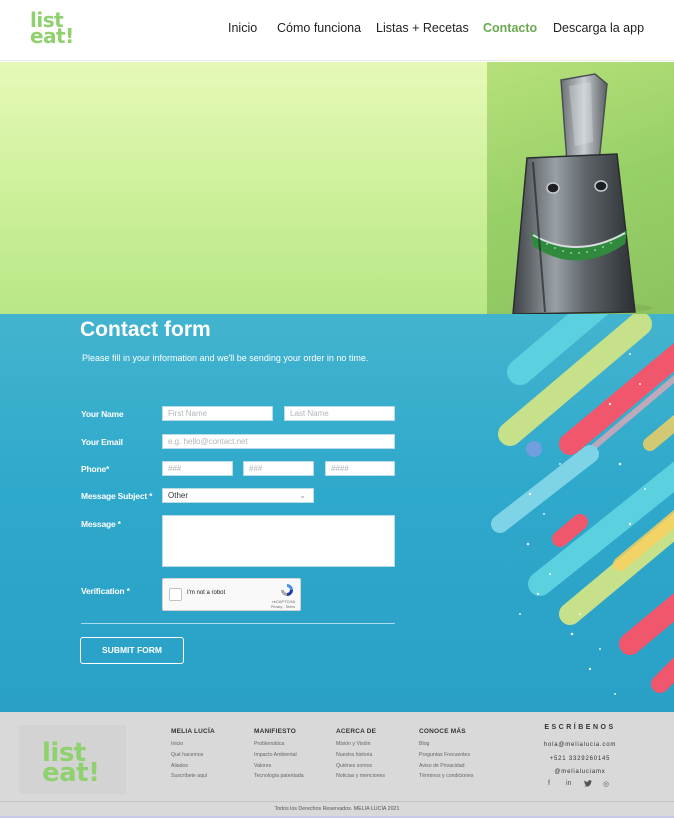 This screenshot has height=818, width=674. What do you see at coordinates (71, 773) in the screenshot?
I see `footer-logo-line-2: eat!` at bounding box center [71, 773].